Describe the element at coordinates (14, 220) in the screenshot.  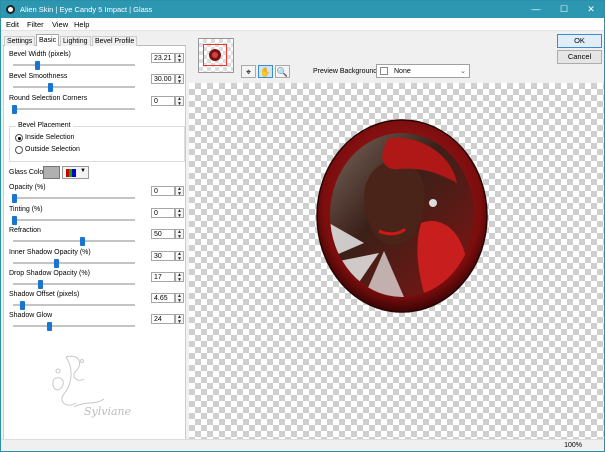
I see `tinting-slider-thumb` at that location.